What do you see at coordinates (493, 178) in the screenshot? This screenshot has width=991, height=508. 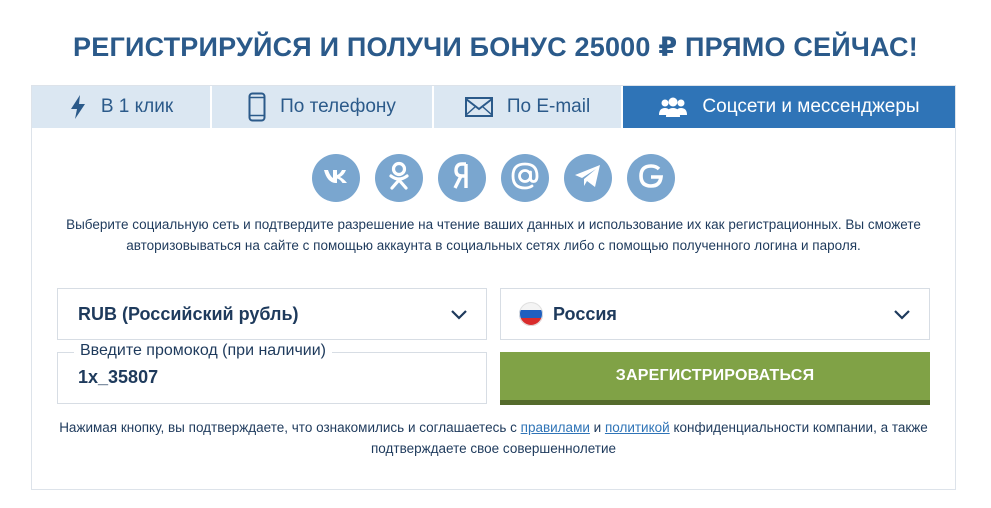 I see `social-buttons` at bounding box center [493, 178].